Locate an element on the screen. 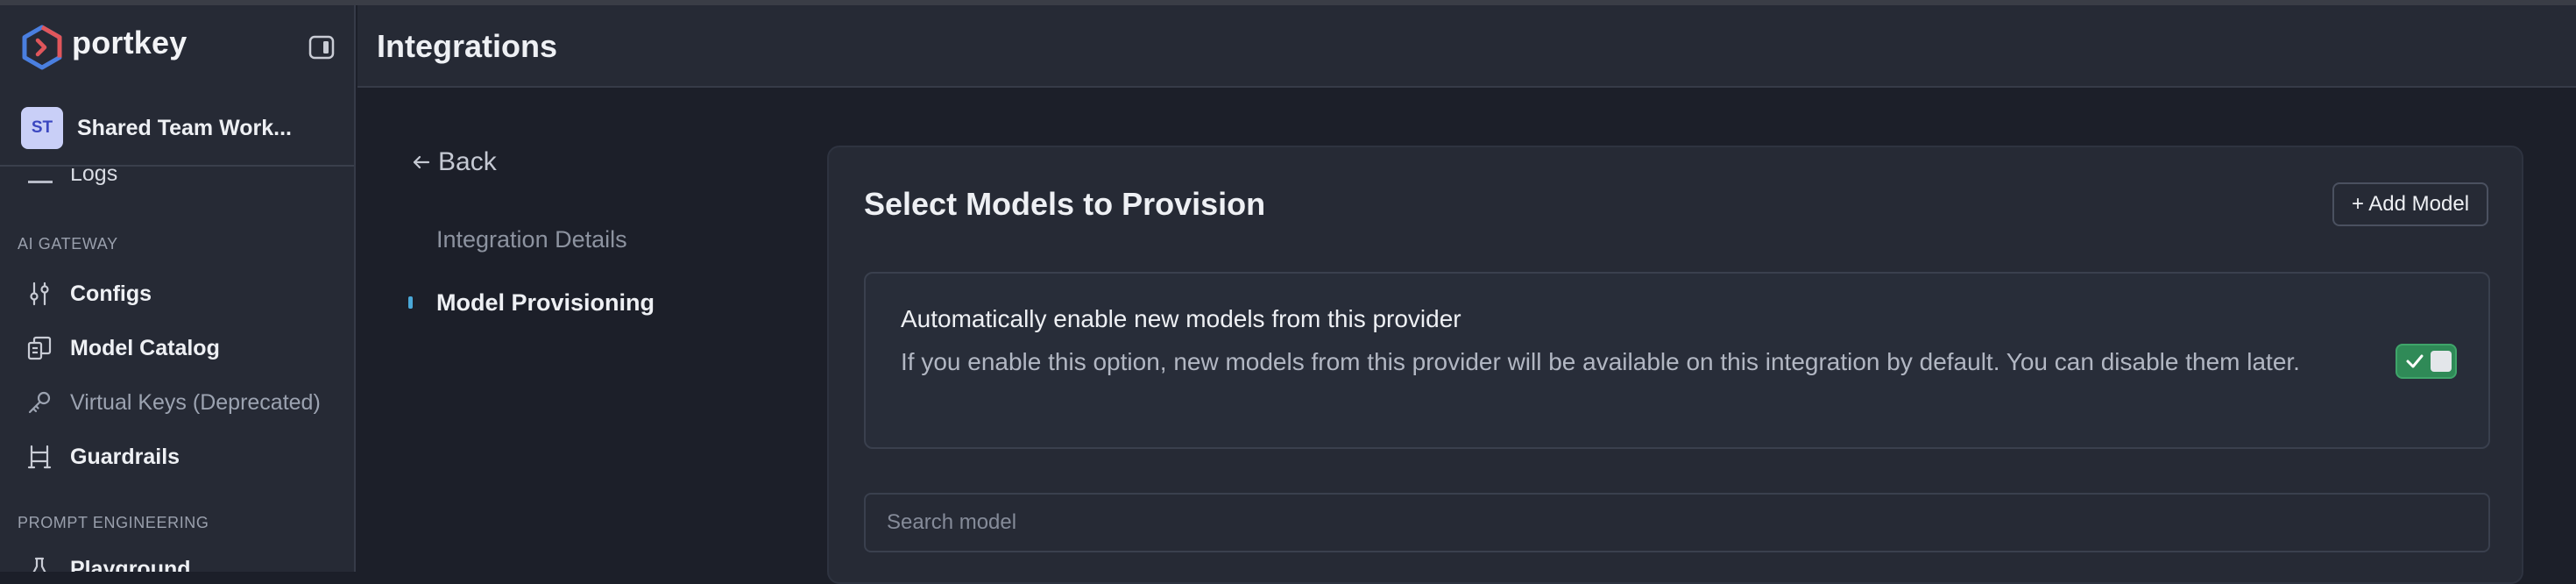 This screenshot has height=584, width=2576. sidebar-item-guardrails: Guardrails is located at coordinates (177, 456).